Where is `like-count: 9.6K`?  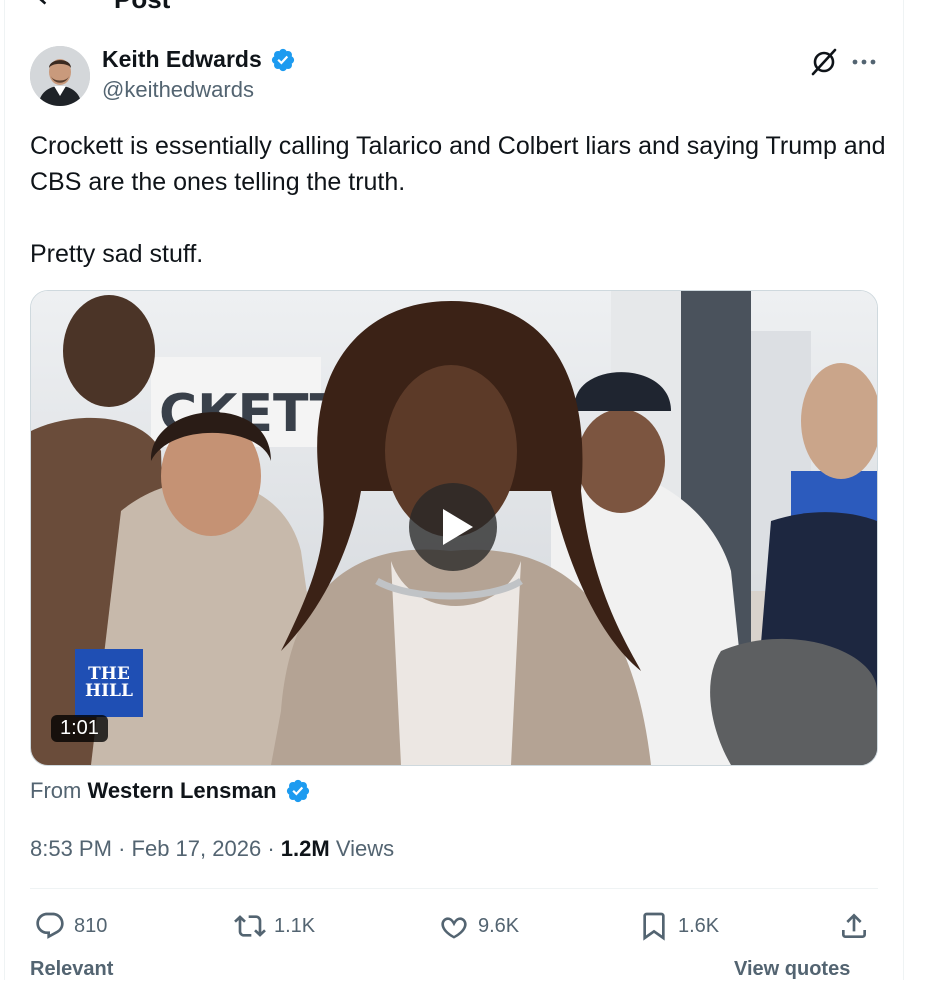
like-count: 9.6K is located at coordinates (499, 925).